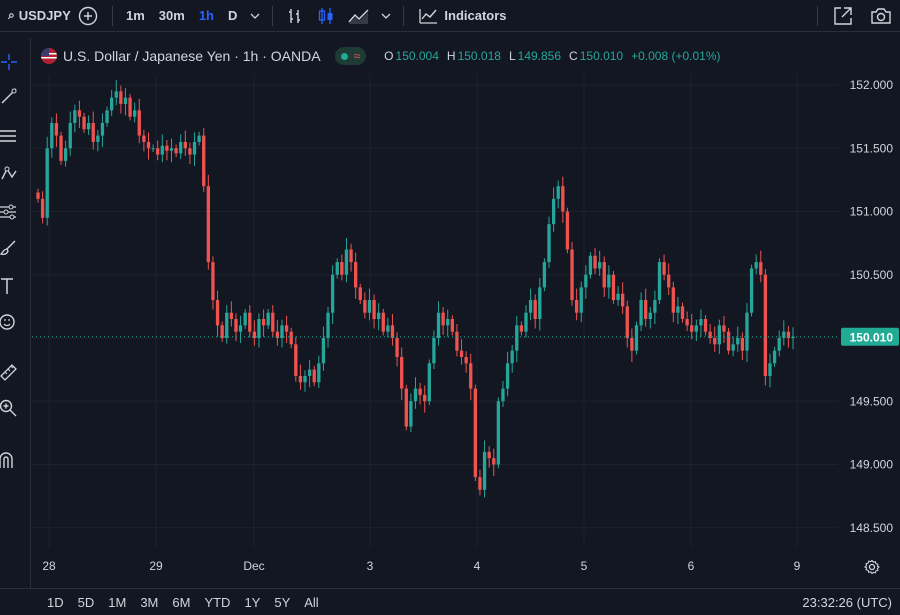  Describe the element at coordinates (435, 566) in the screenshot. I see `time-axis: 28 29 Dec 3 4 5 6 9` at that location.